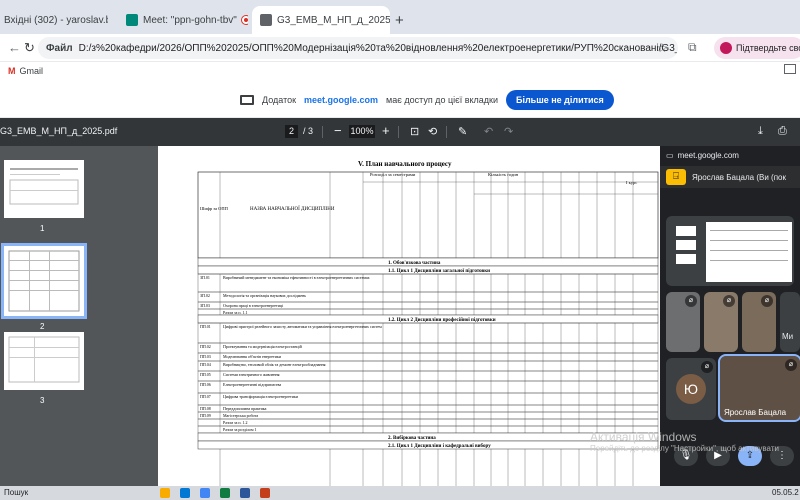  I want to click on fit-page-icon: ⊡, so click(414, 131).